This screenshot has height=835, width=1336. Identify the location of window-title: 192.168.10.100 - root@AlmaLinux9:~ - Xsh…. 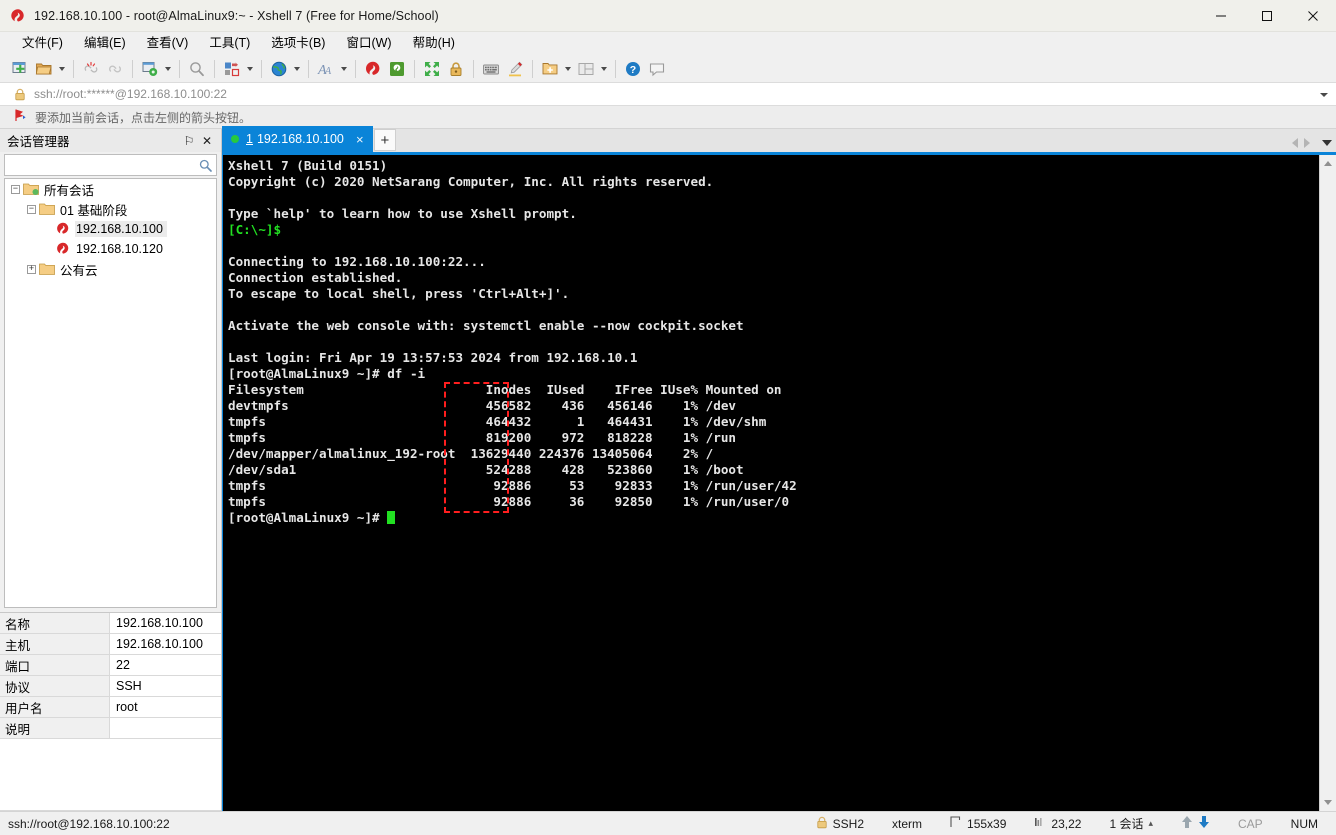
(236, 15).